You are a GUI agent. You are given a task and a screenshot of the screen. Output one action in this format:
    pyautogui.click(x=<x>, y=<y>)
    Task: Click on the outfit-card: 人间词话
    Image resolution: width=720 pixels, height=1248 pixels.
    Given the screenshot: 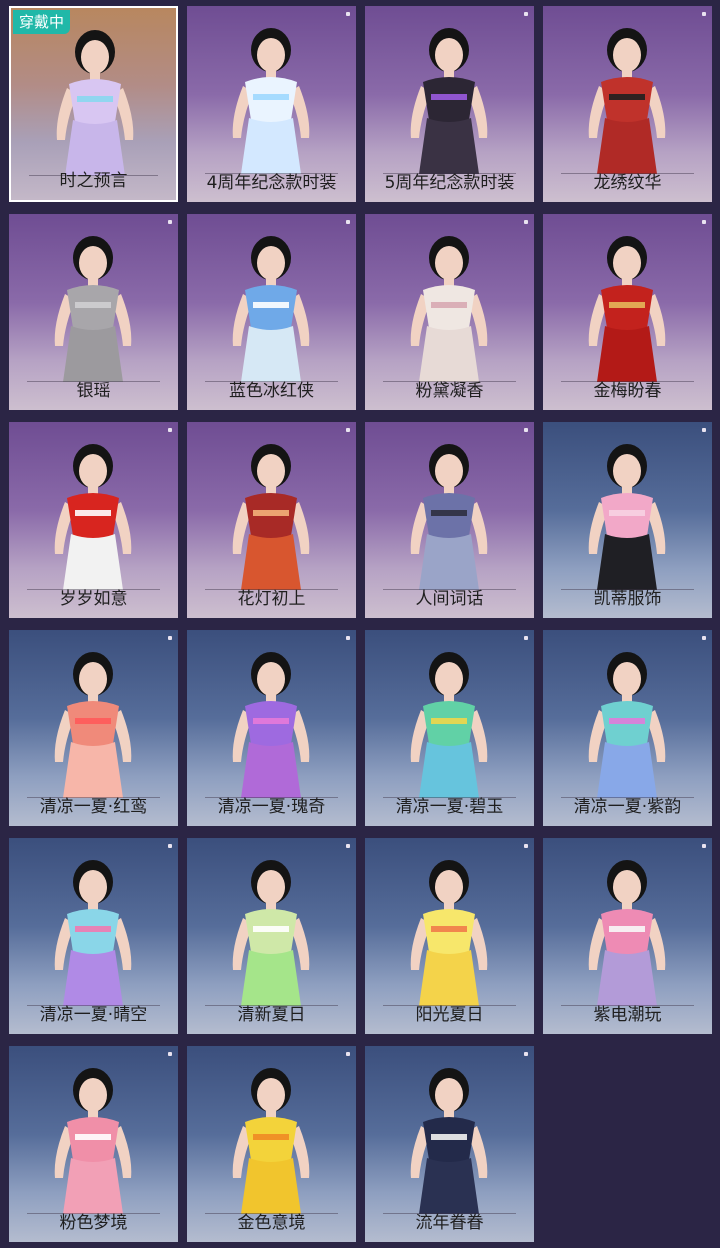 What is the action you would take?
    pyautogui.click(x=449, y=520)
    